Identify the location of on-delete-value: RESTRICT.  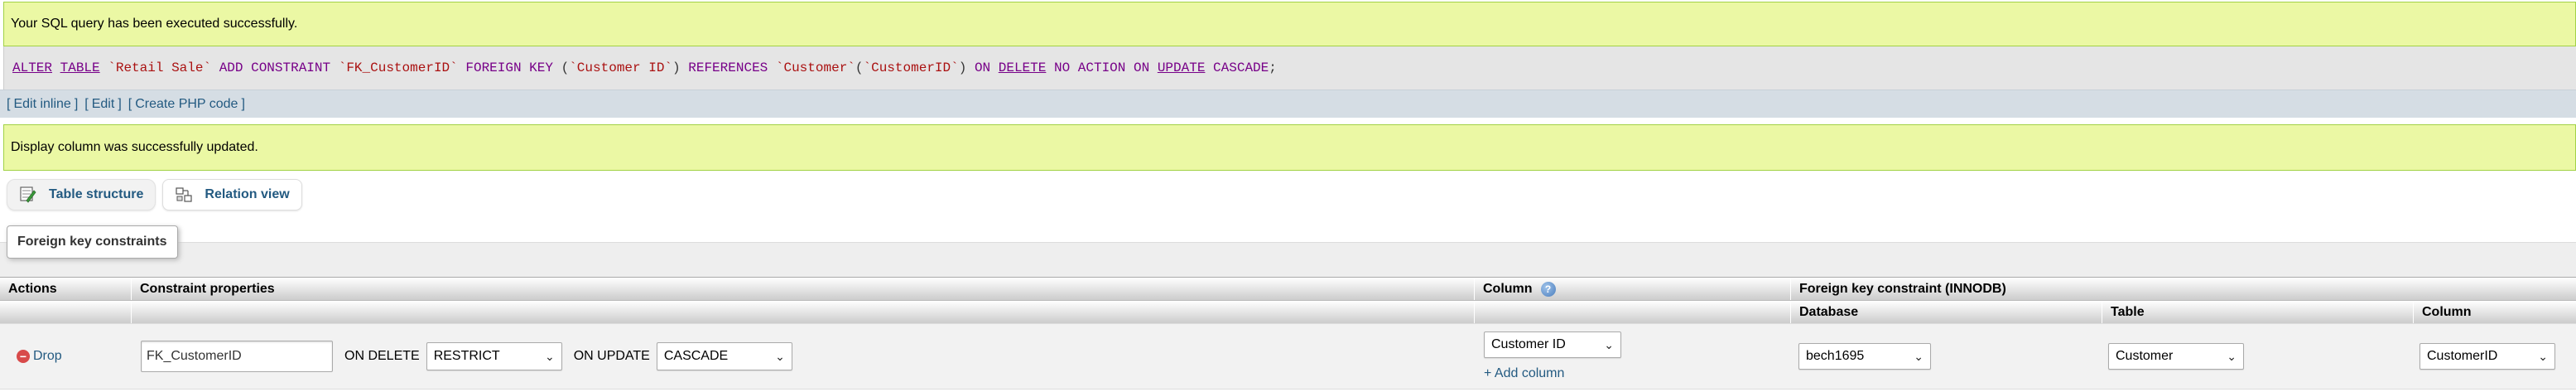
(466, 356).